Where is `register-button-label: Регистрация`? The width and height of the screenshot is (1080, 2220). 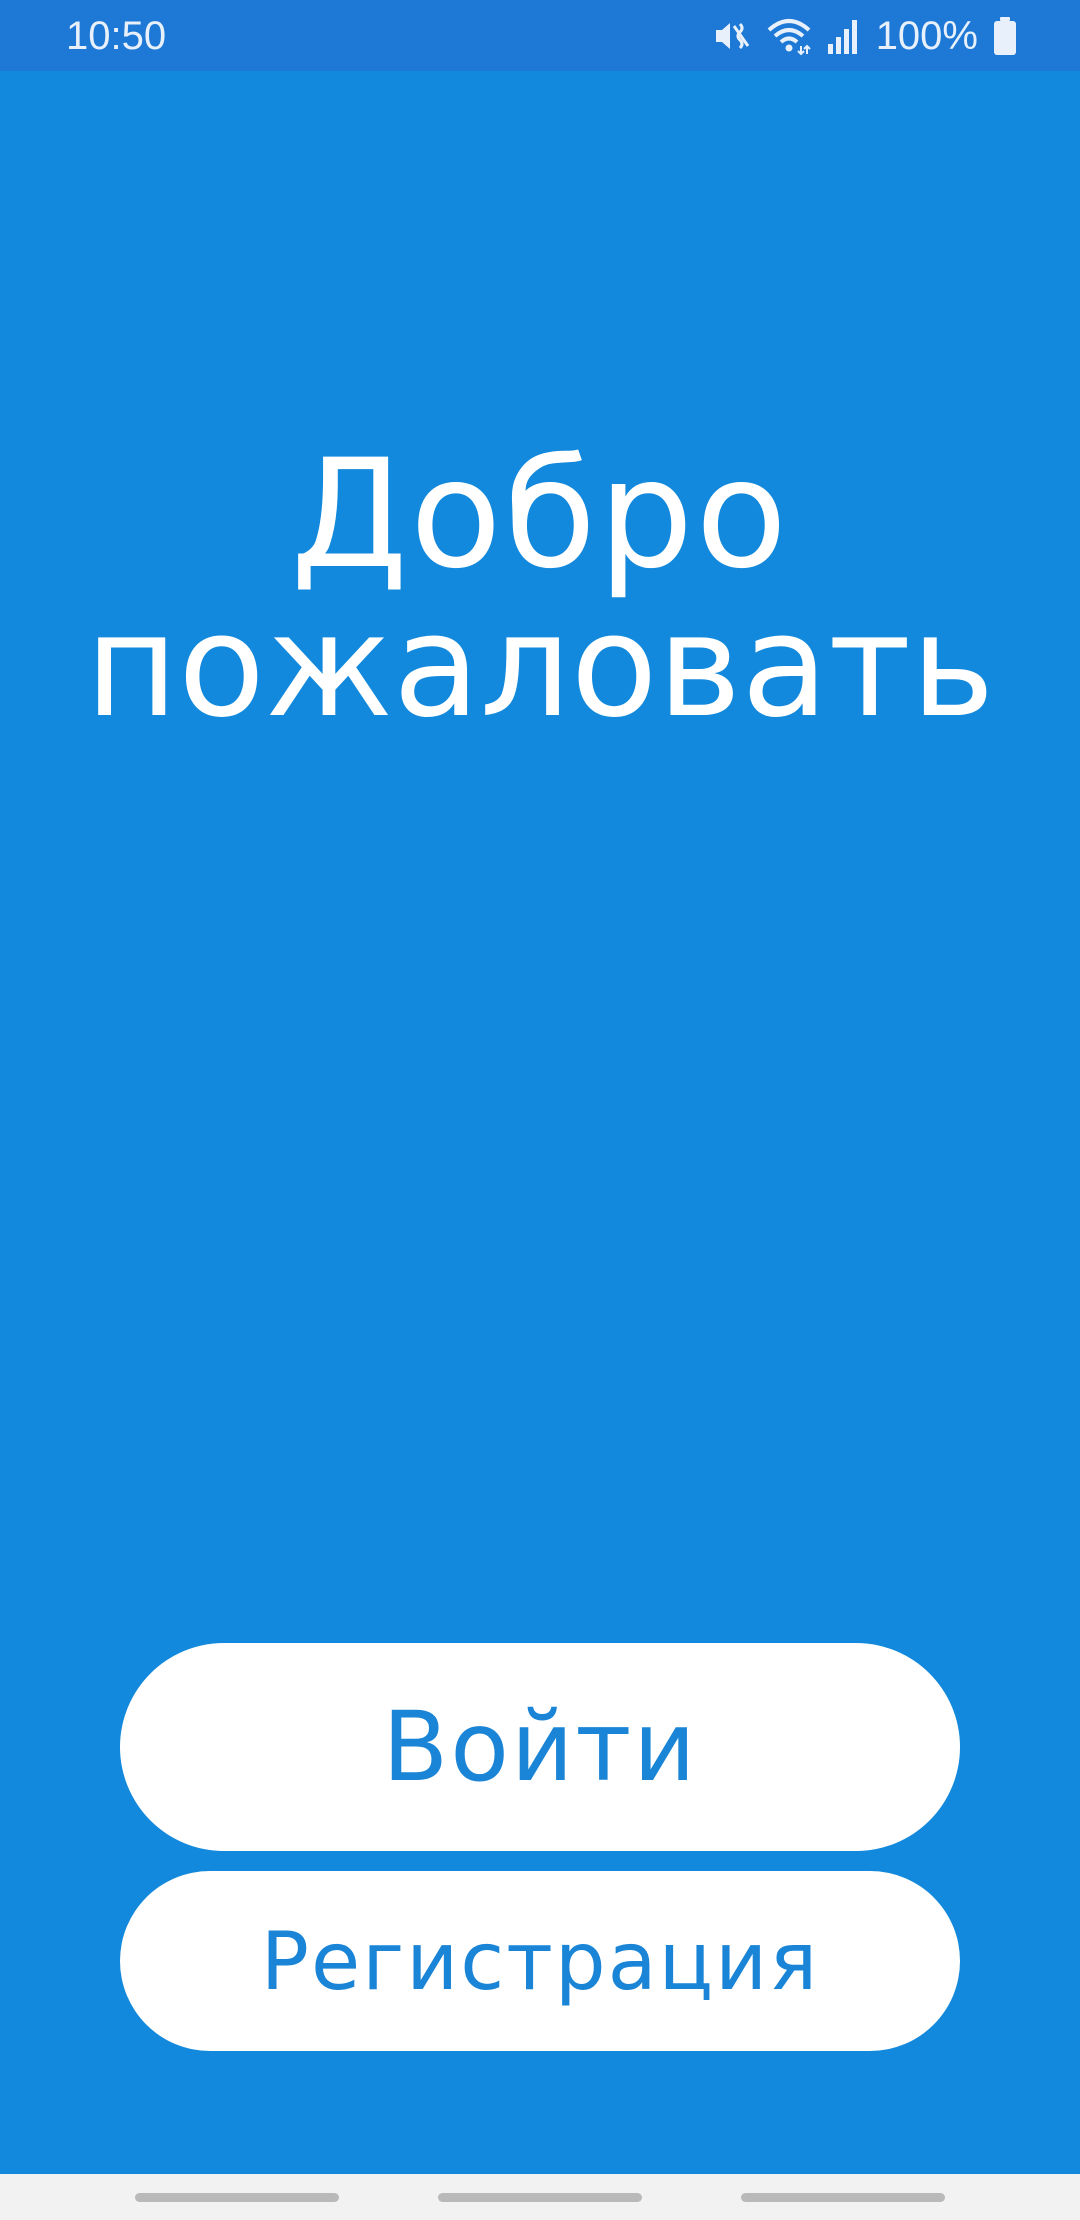 register-button-label: Регистрация is located at coordinates (540, 1961).